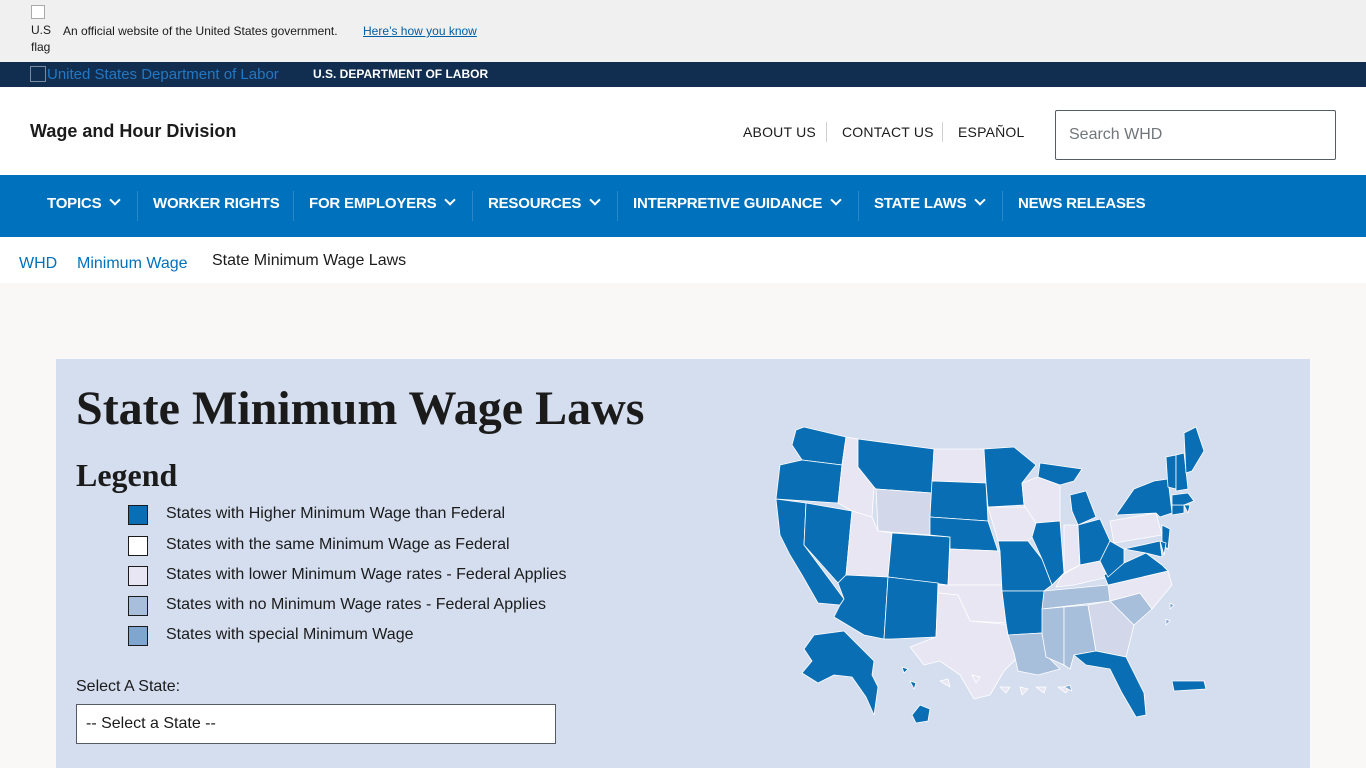 Image resolution: width=1366 pixels, height=768 pixels. I want to click on us-flag-image: U.S flag, so click(44, 31).